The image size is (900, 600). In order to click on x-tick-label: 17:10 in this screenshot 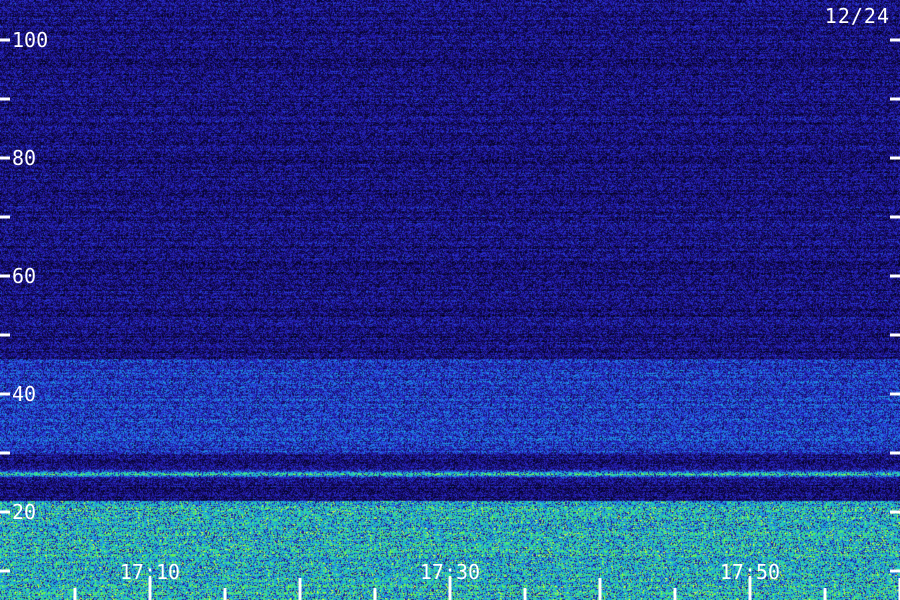, I will do `click(150, 572)`.